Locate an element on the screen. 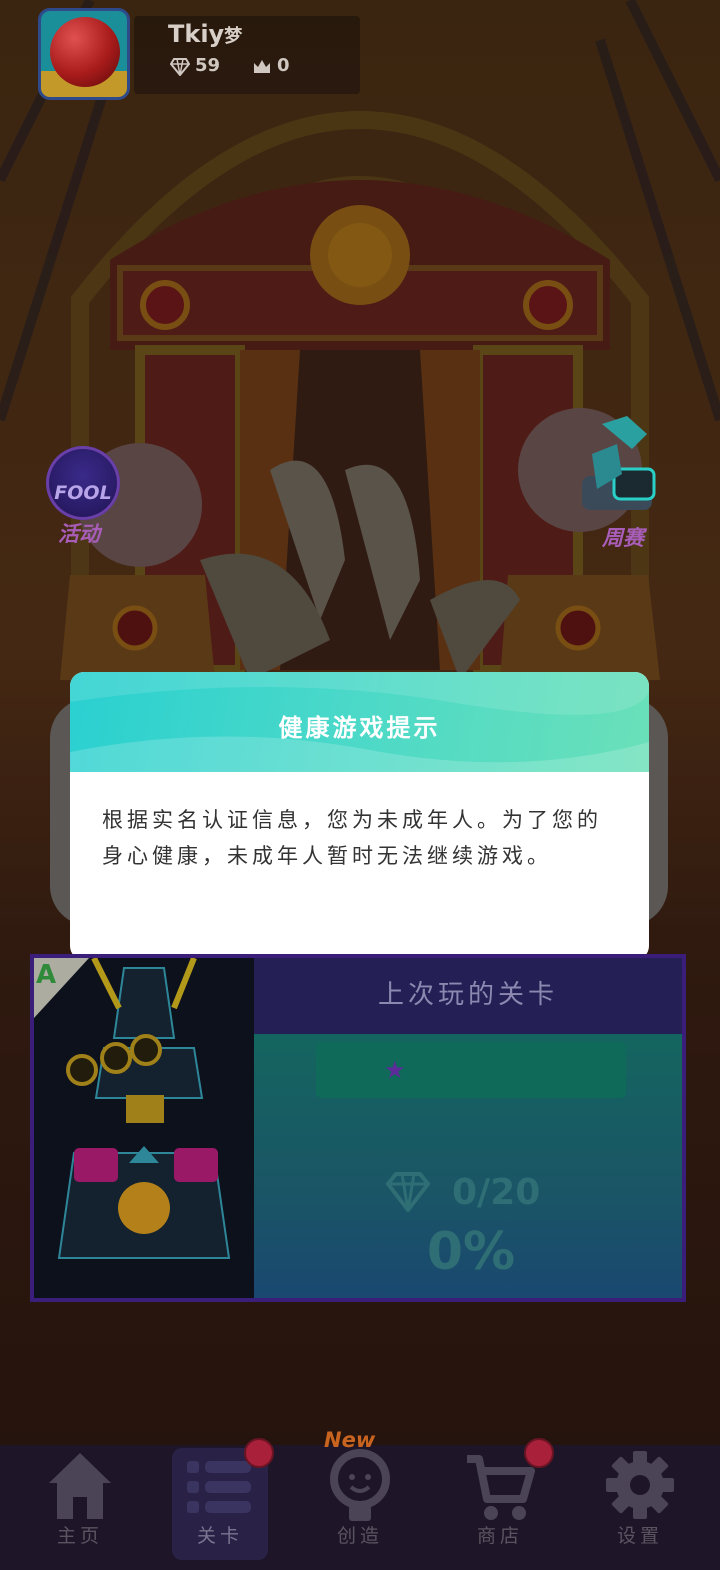  dialog-header: 健康游戏提示 is located at coordinates (359, 722).